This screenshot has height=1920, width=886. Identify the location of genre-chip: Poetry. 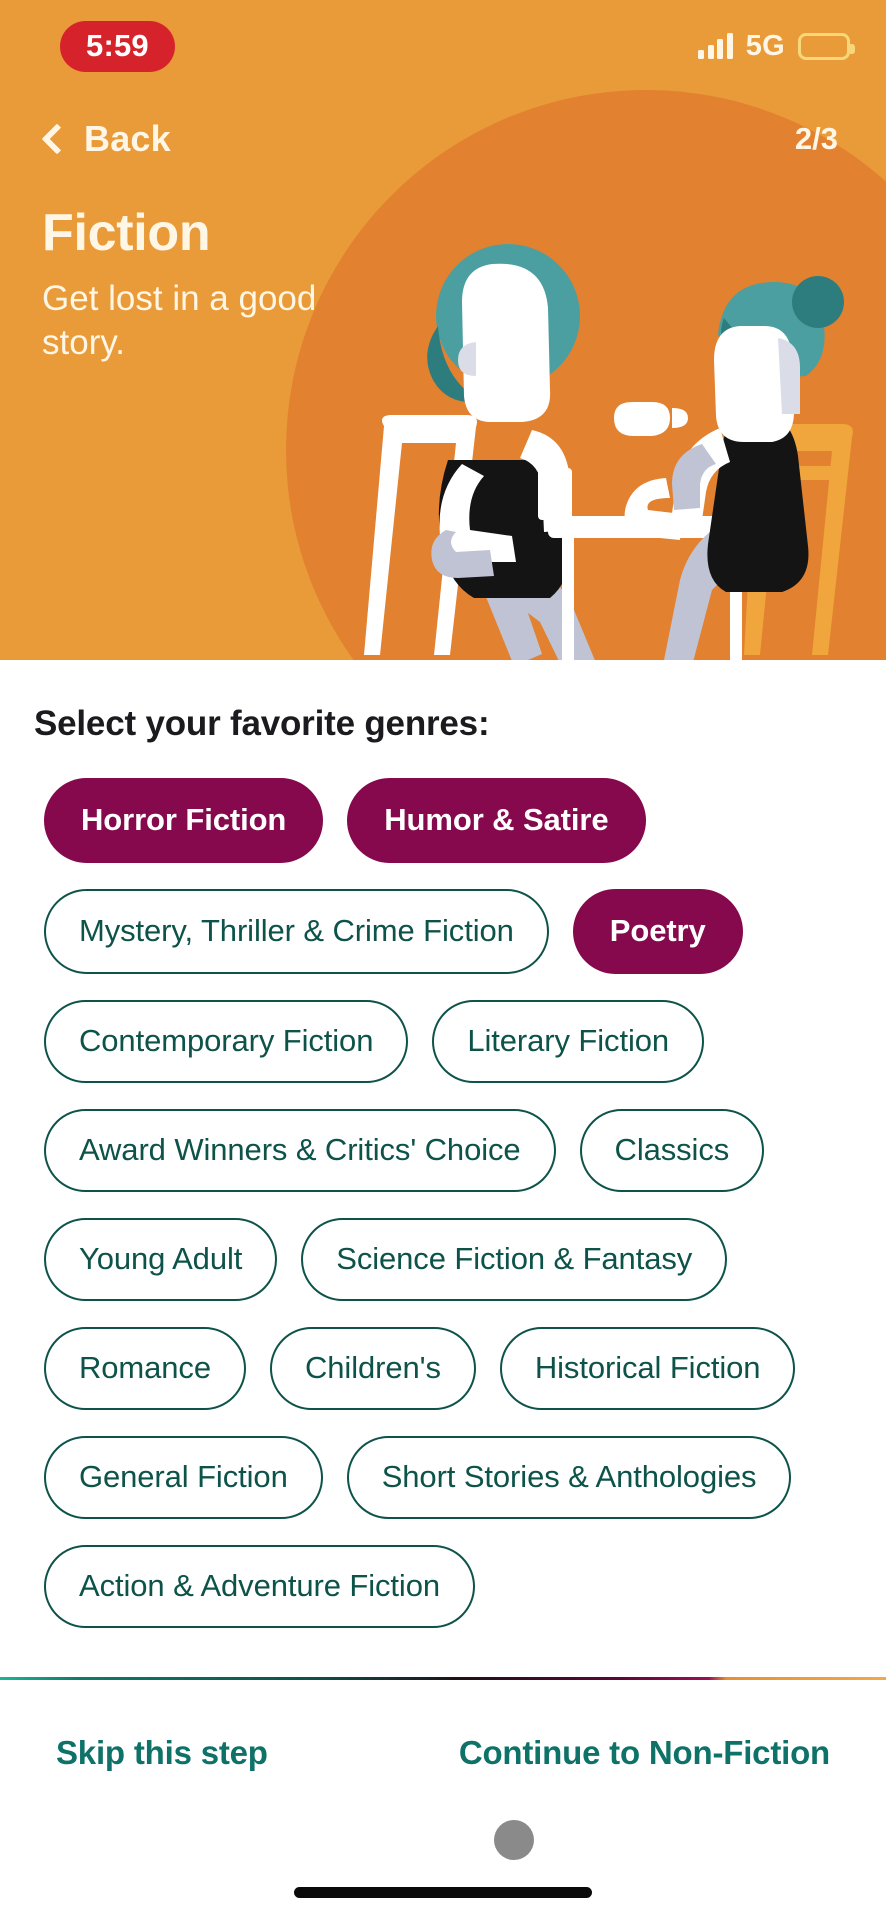
(657, 931).